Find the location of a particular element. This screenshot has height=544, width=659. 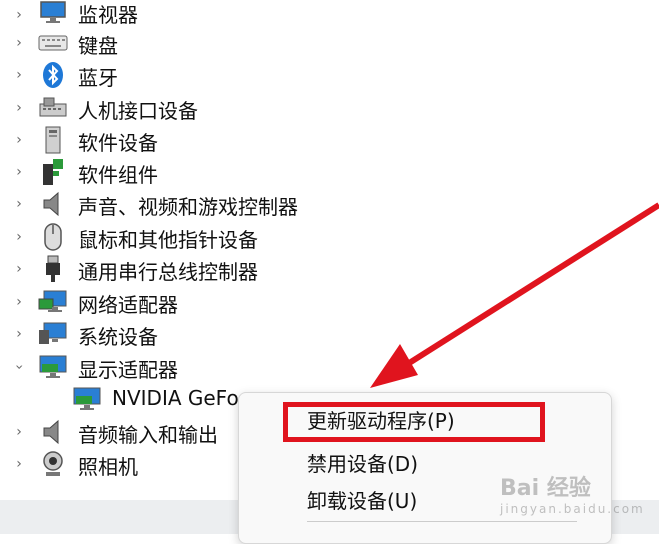

watermark-sub: jingyan.baidu.com is located at coordinates (572, 509).